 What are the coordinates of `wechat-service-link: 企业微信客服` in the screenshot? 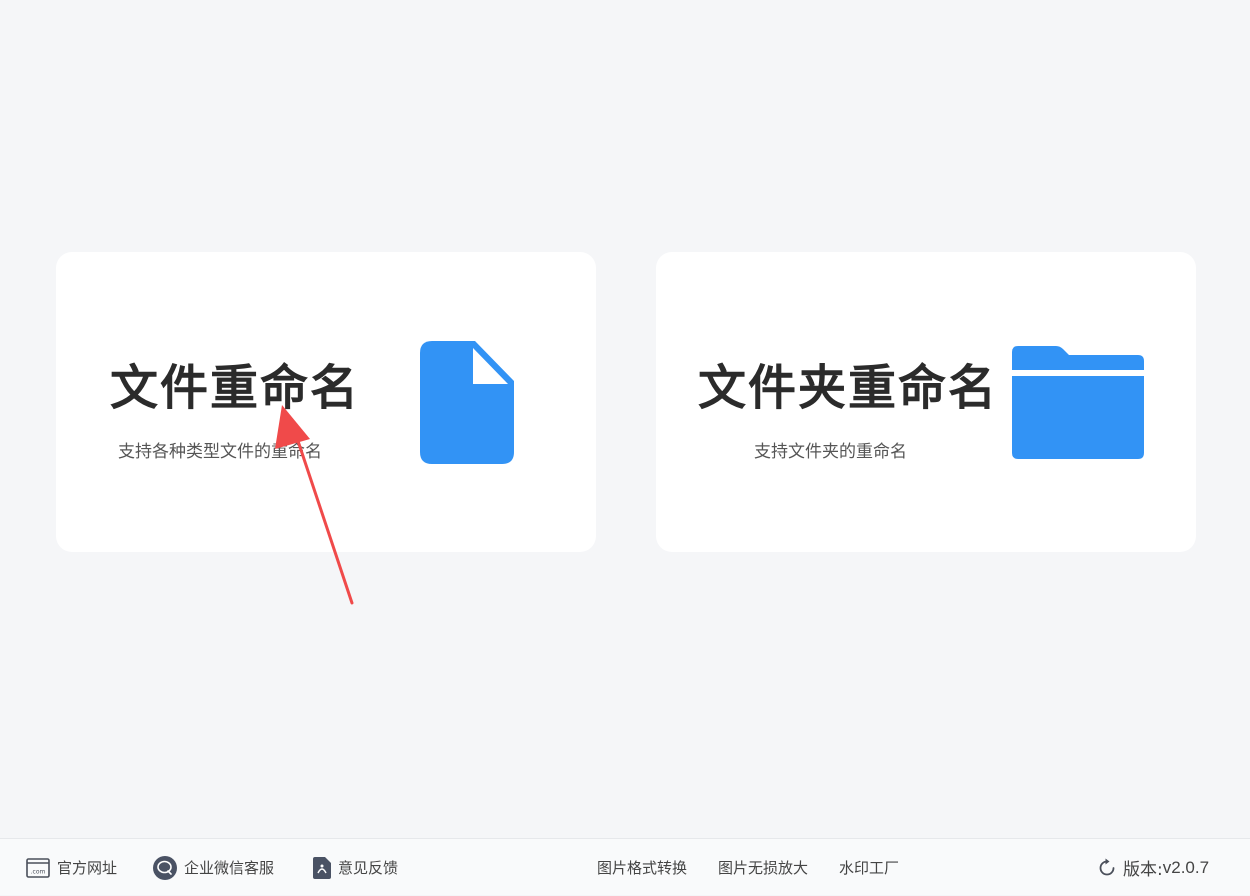 It's located at (213, 867).